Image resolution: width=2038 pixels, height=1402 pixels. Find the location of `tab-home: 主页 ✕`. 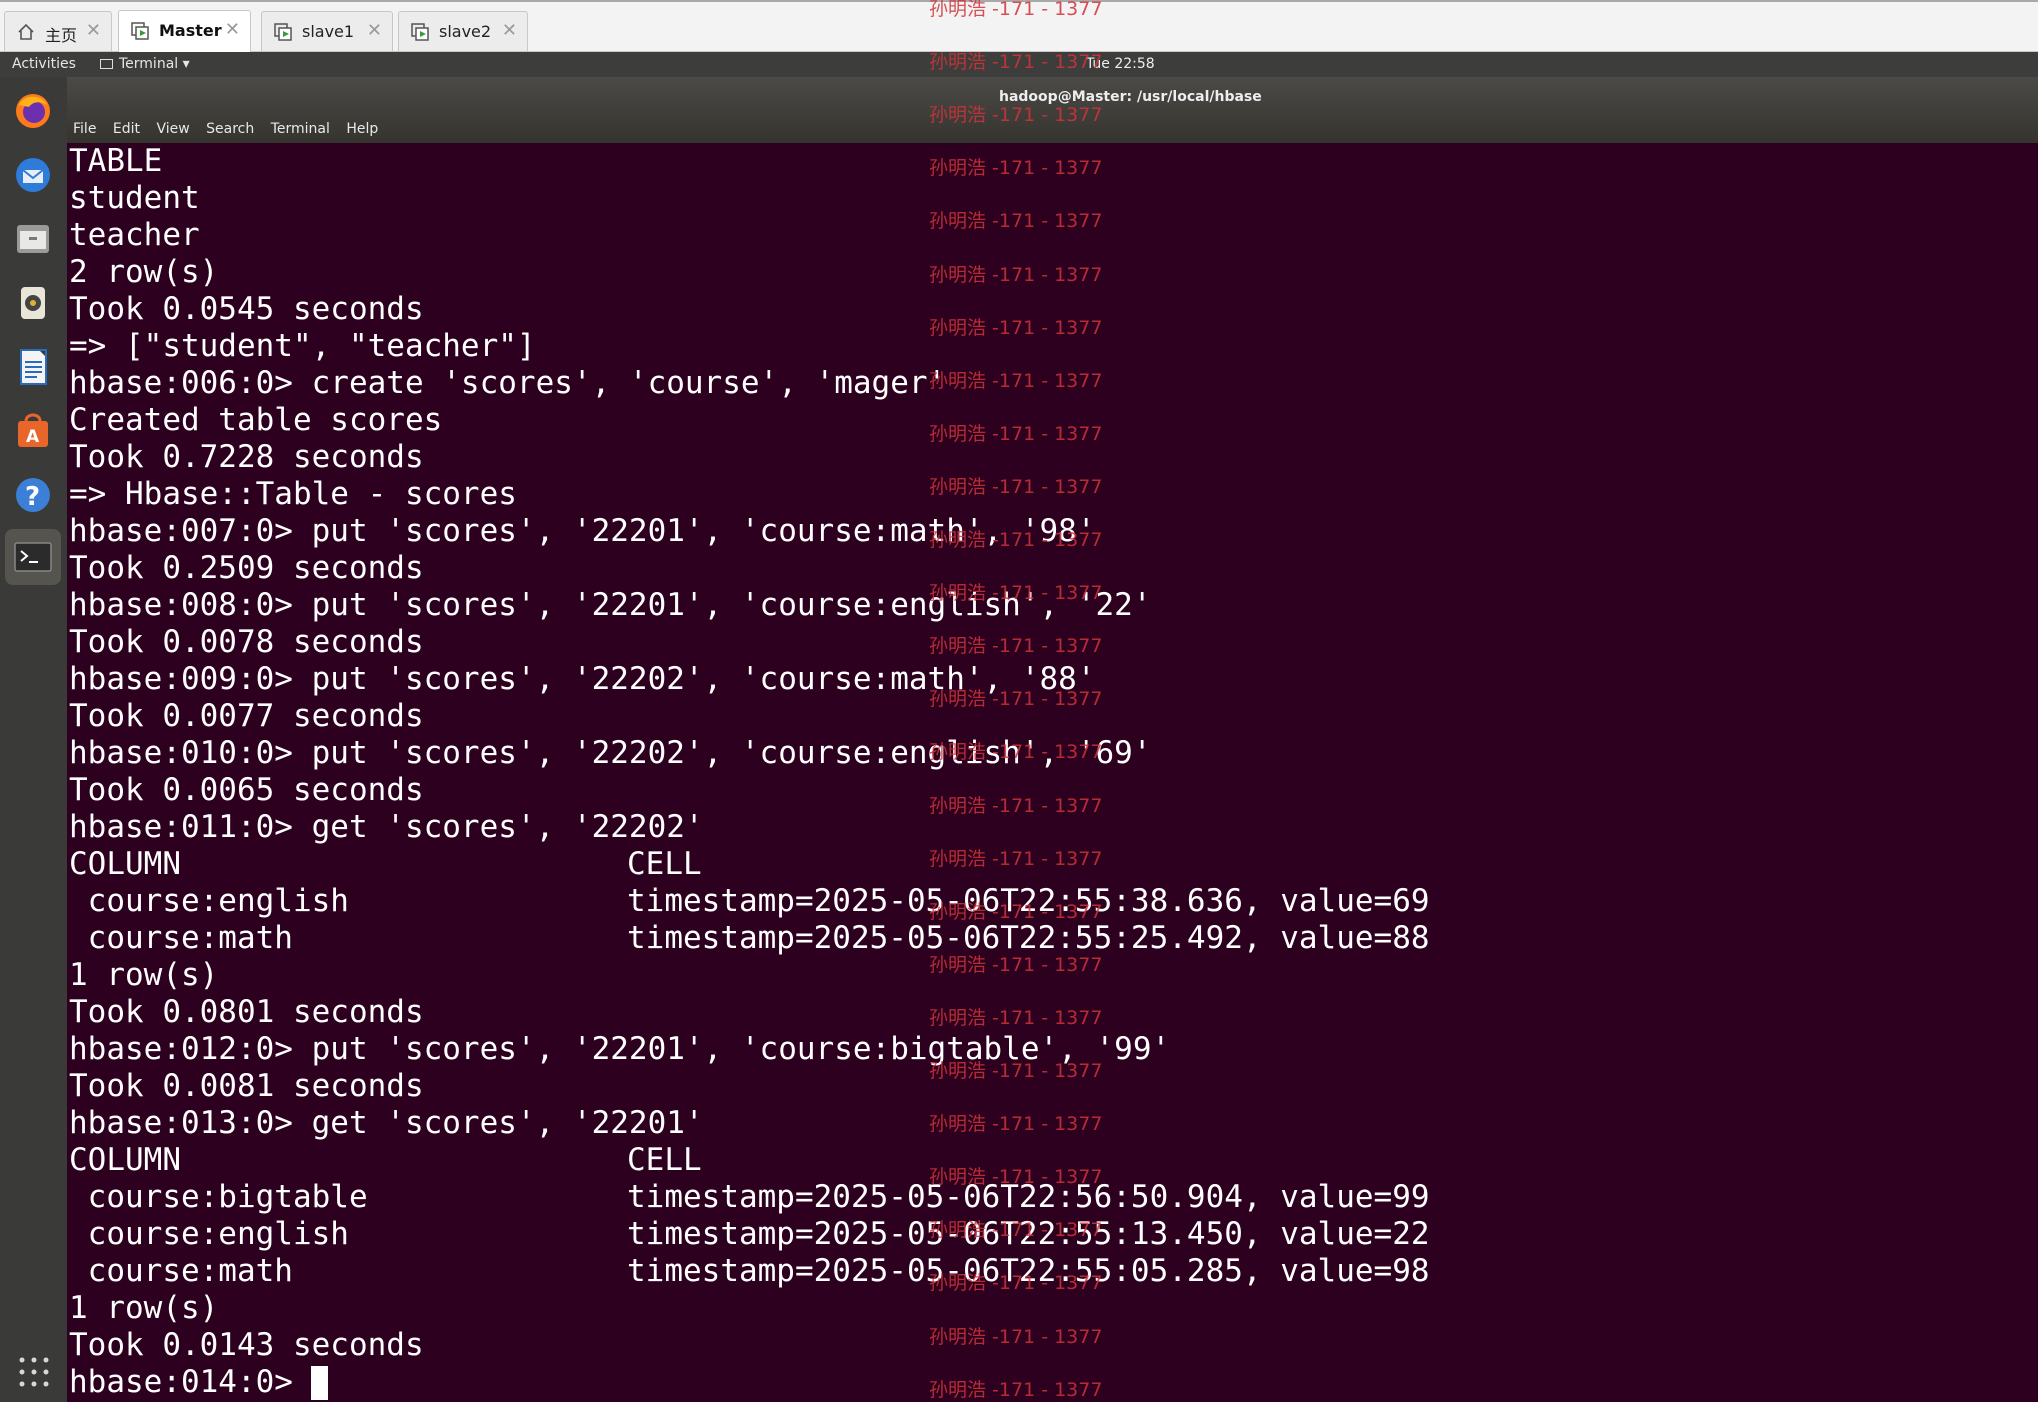

tab-home: 主页 ✕ is located at coordinates (58, 31).